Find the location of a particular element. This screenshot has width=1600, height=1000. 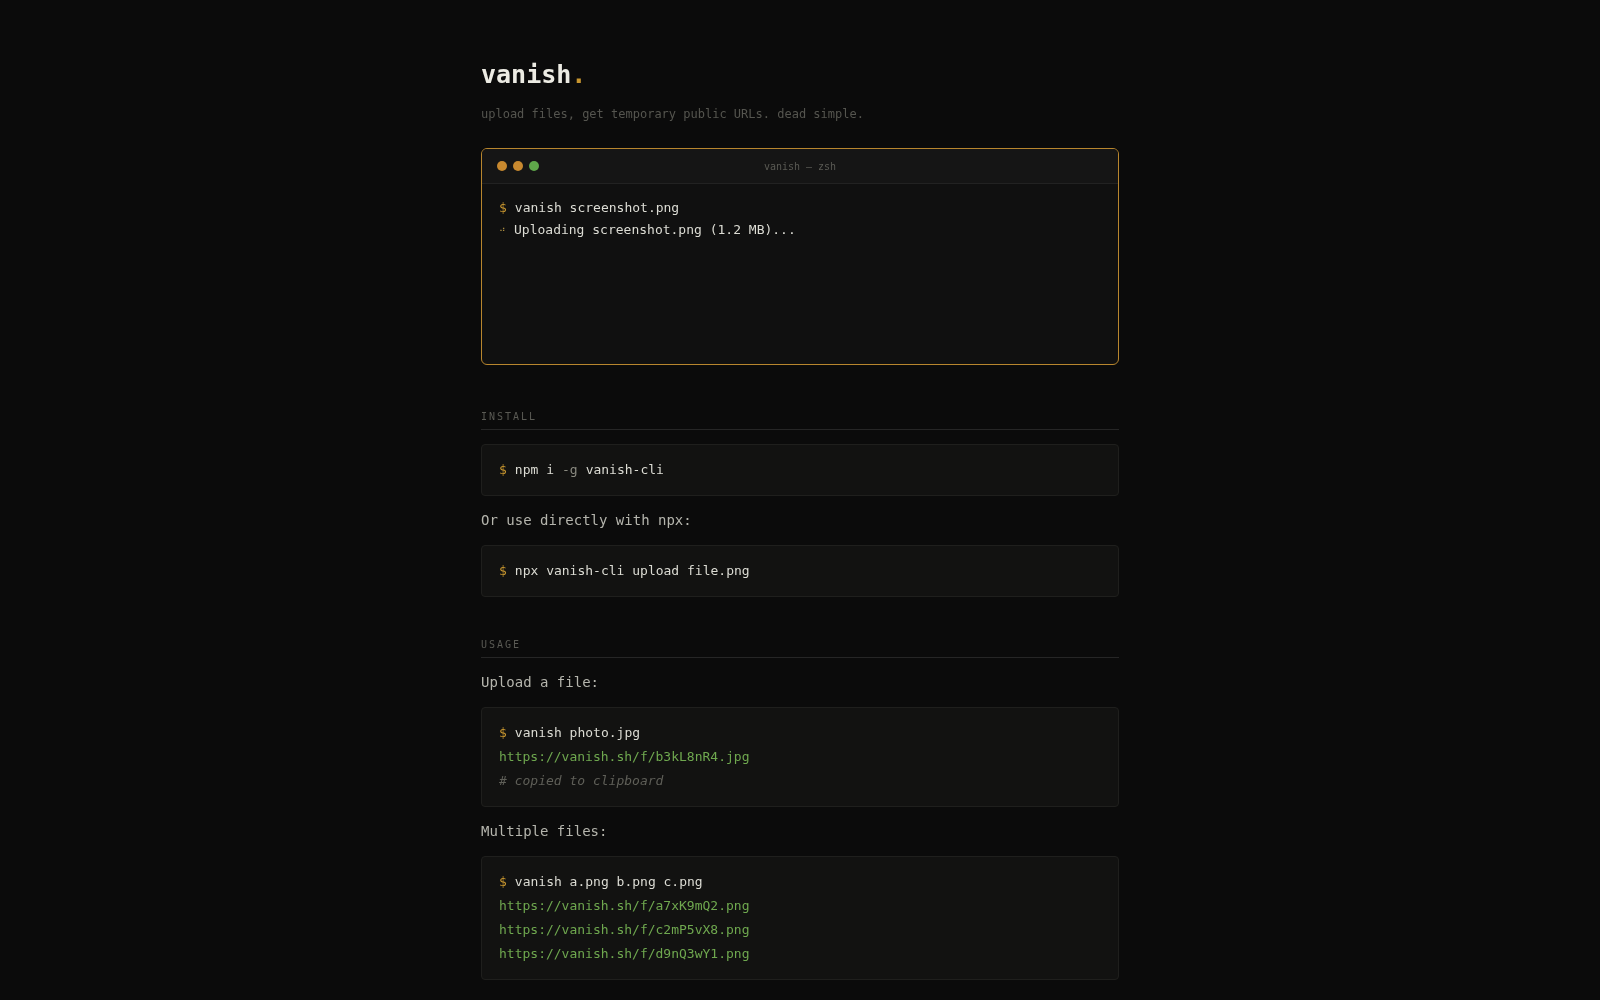

spinner-glyph: ⠴ is located at coordinates (502, 230).